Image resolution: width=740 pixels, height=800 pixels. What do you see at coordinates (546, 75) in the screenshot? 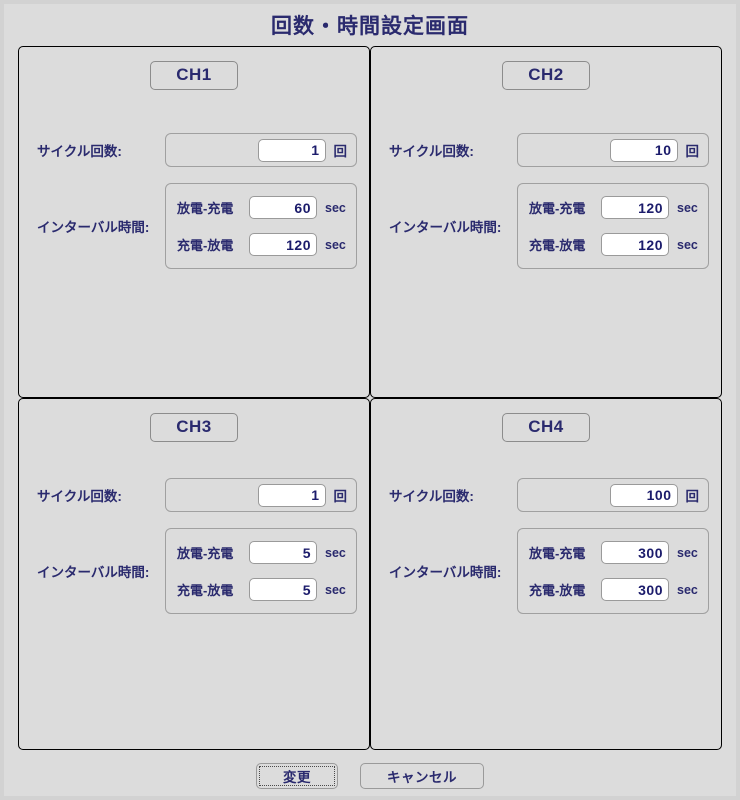
I see `channel-heading-ch2: CH2` at bounding box center [546, 75].